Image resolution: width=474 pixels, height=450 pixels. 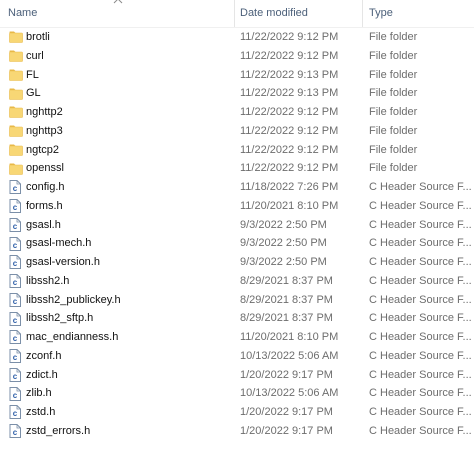 I want to click on column-header-type: Type, so click(x=421, y=13).